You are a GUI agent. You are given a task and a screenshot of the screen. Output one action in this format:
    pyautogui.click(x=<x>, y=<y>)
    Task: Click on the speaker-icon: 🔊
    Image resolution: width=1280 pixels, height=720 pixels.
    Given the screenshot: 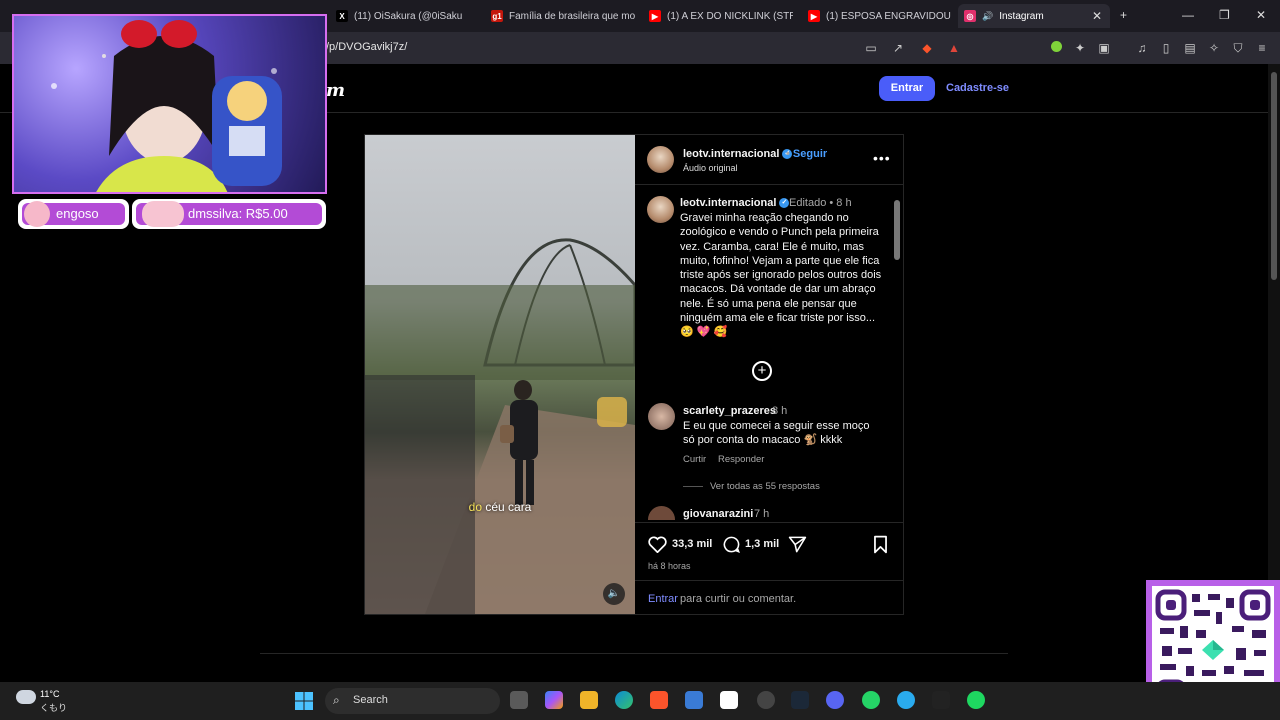 What is the action you would take?
    pyautogui.click(x=988, y=15)
    